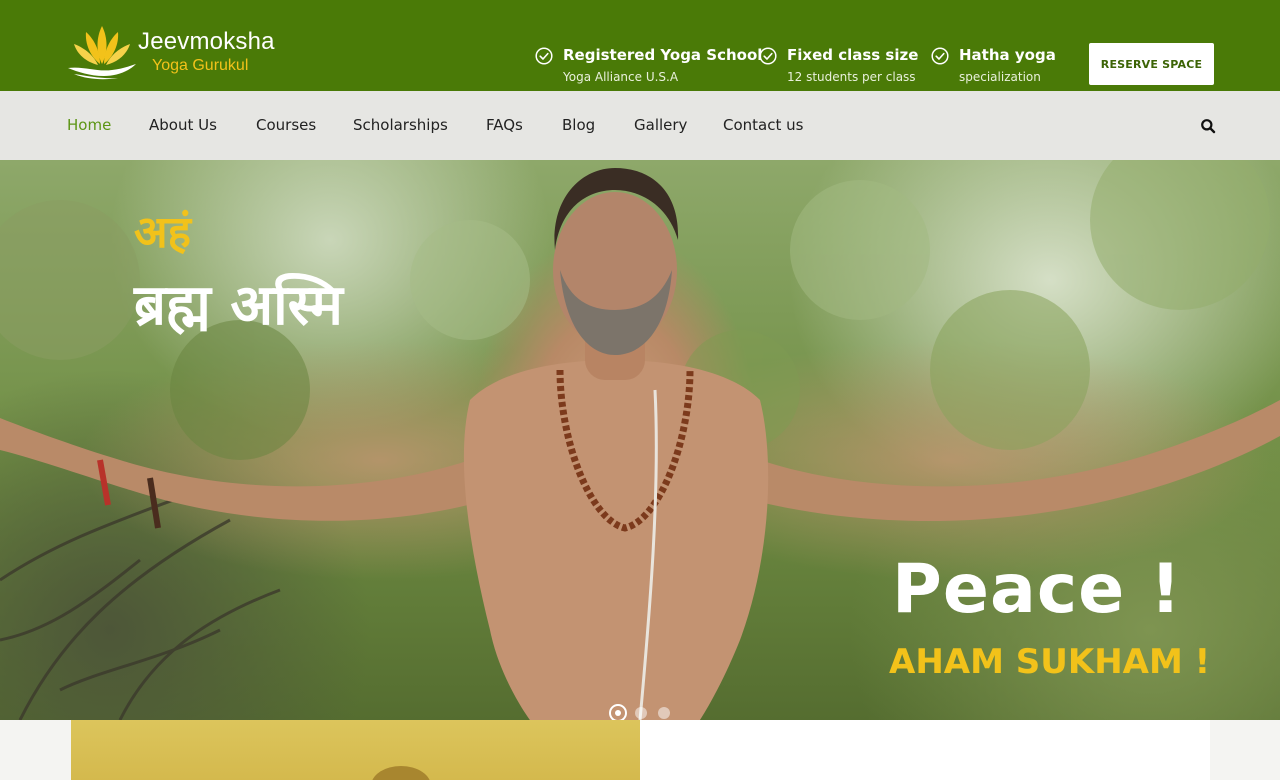  Describe the element at coordinates (1151, 64) in the screenshot. I see `reserve-space-button: RESERVE SPACE` at that location.